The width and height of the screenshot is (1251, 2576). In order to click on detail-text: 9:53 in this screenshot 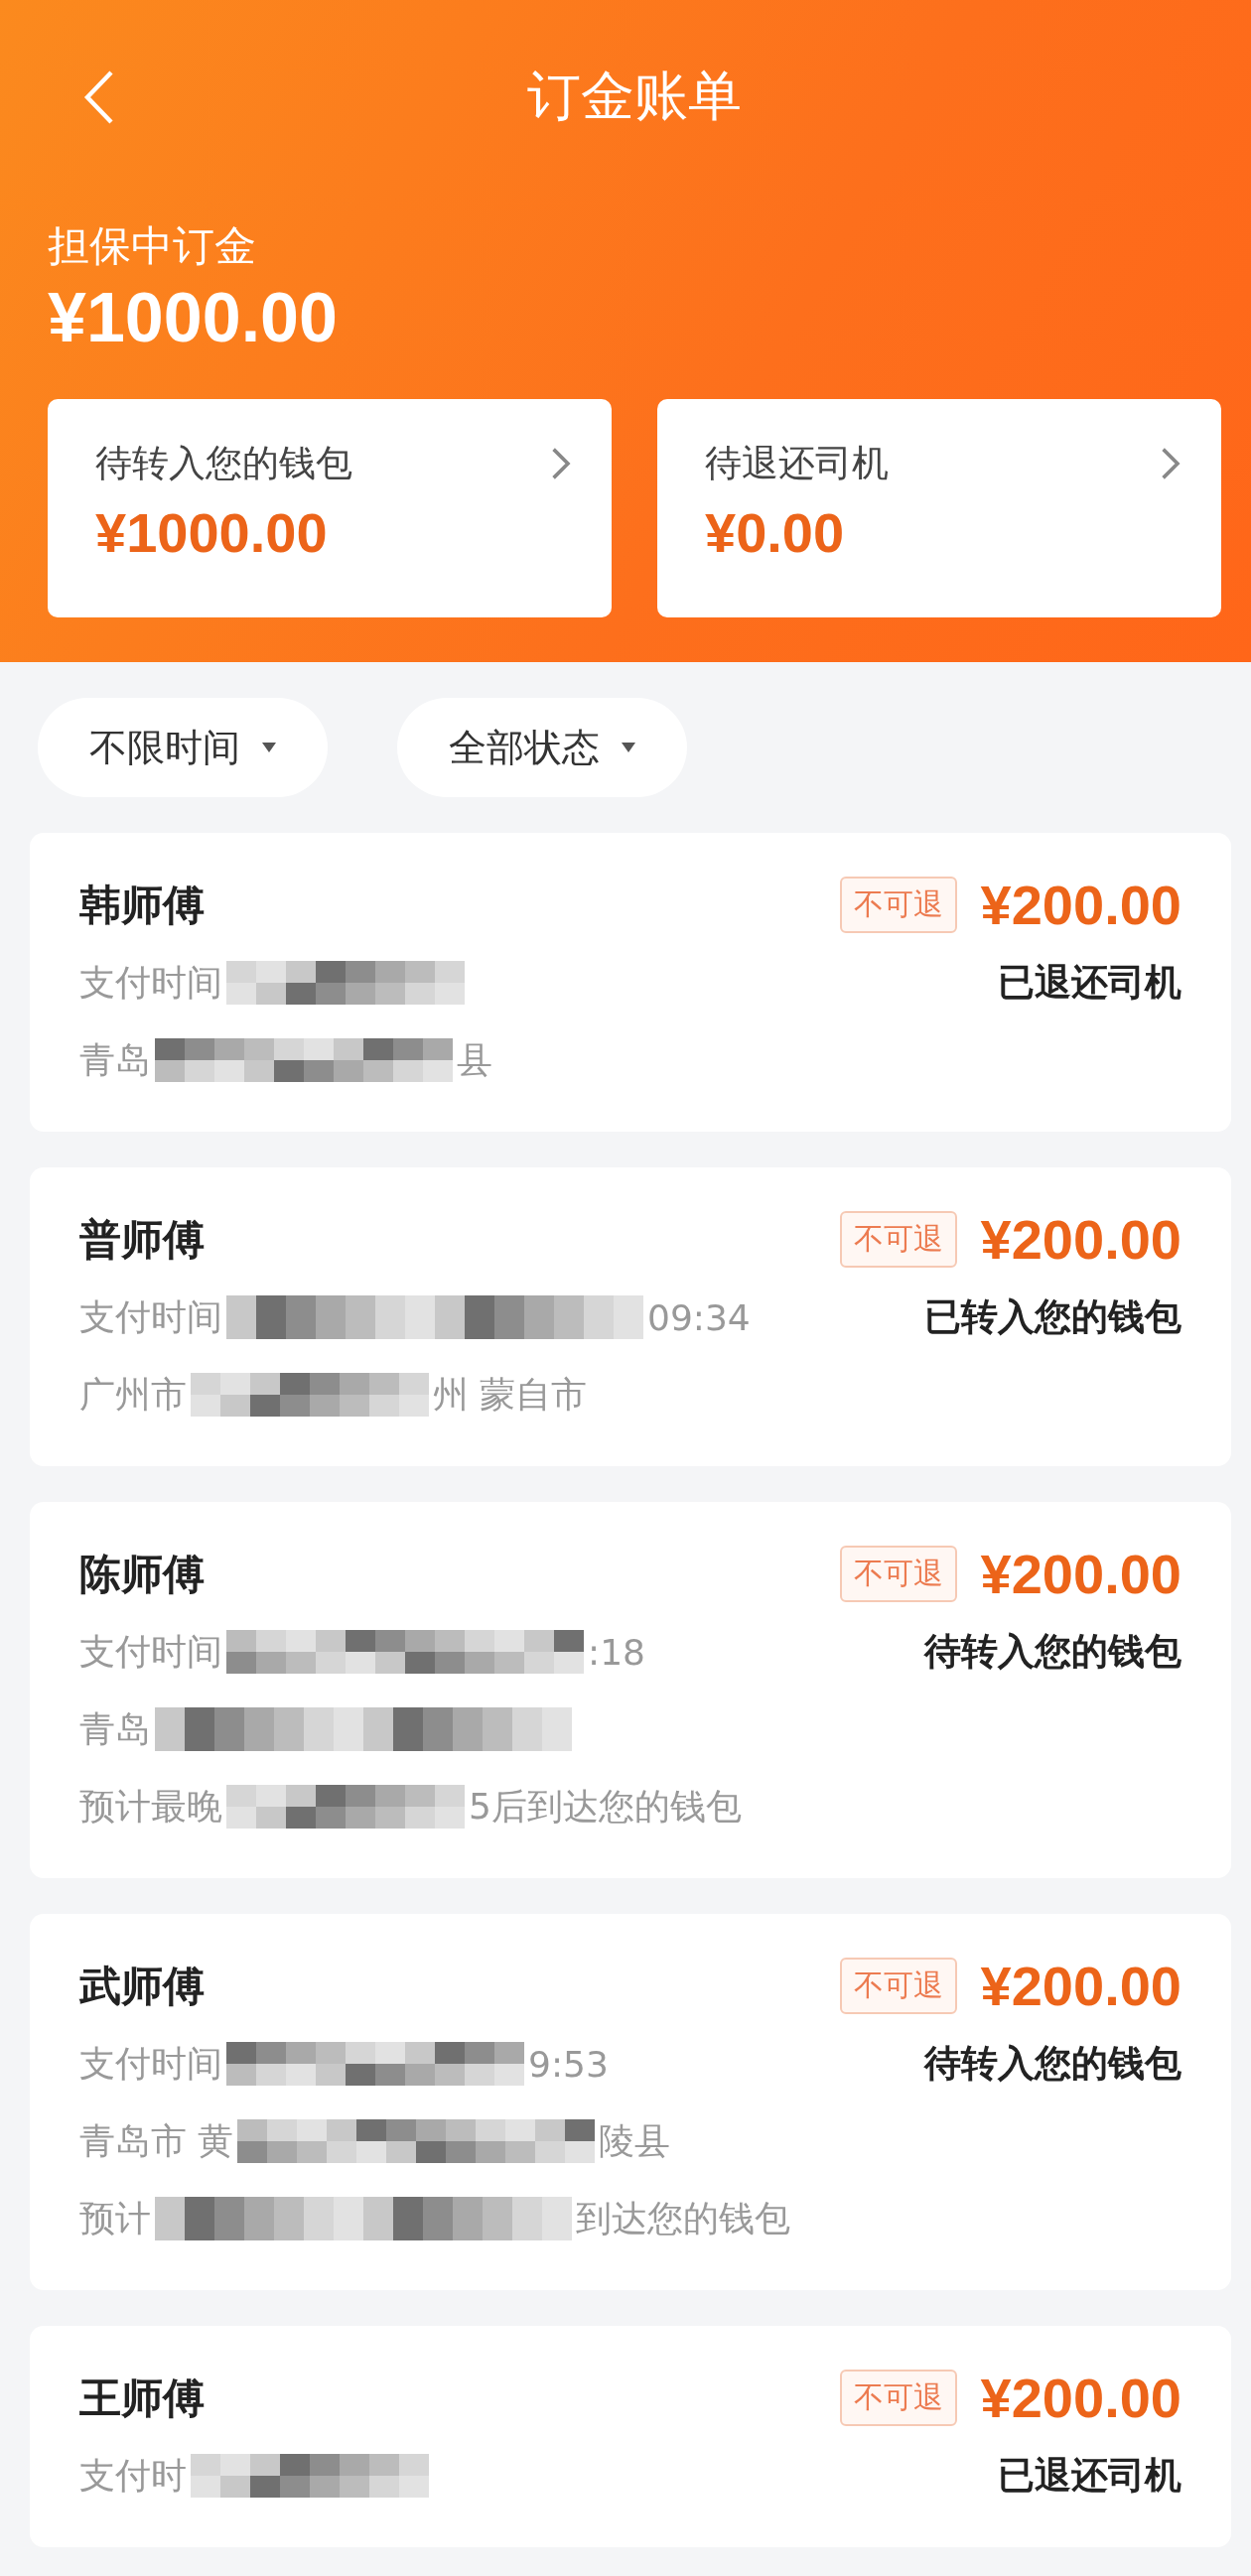, I will do `click(568, 2064)`.